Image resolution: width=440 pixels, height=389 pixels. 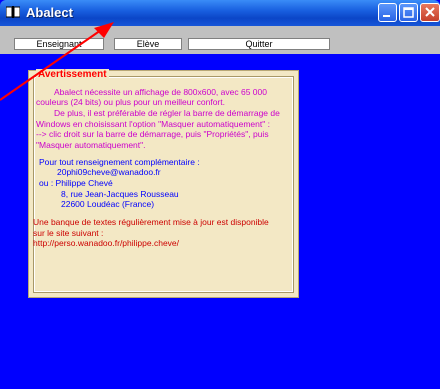 What do you see at coordinates (59, 44) in the screenshot?
I see `enseignant-button: Enseignant` at bounding box center [59, 44].